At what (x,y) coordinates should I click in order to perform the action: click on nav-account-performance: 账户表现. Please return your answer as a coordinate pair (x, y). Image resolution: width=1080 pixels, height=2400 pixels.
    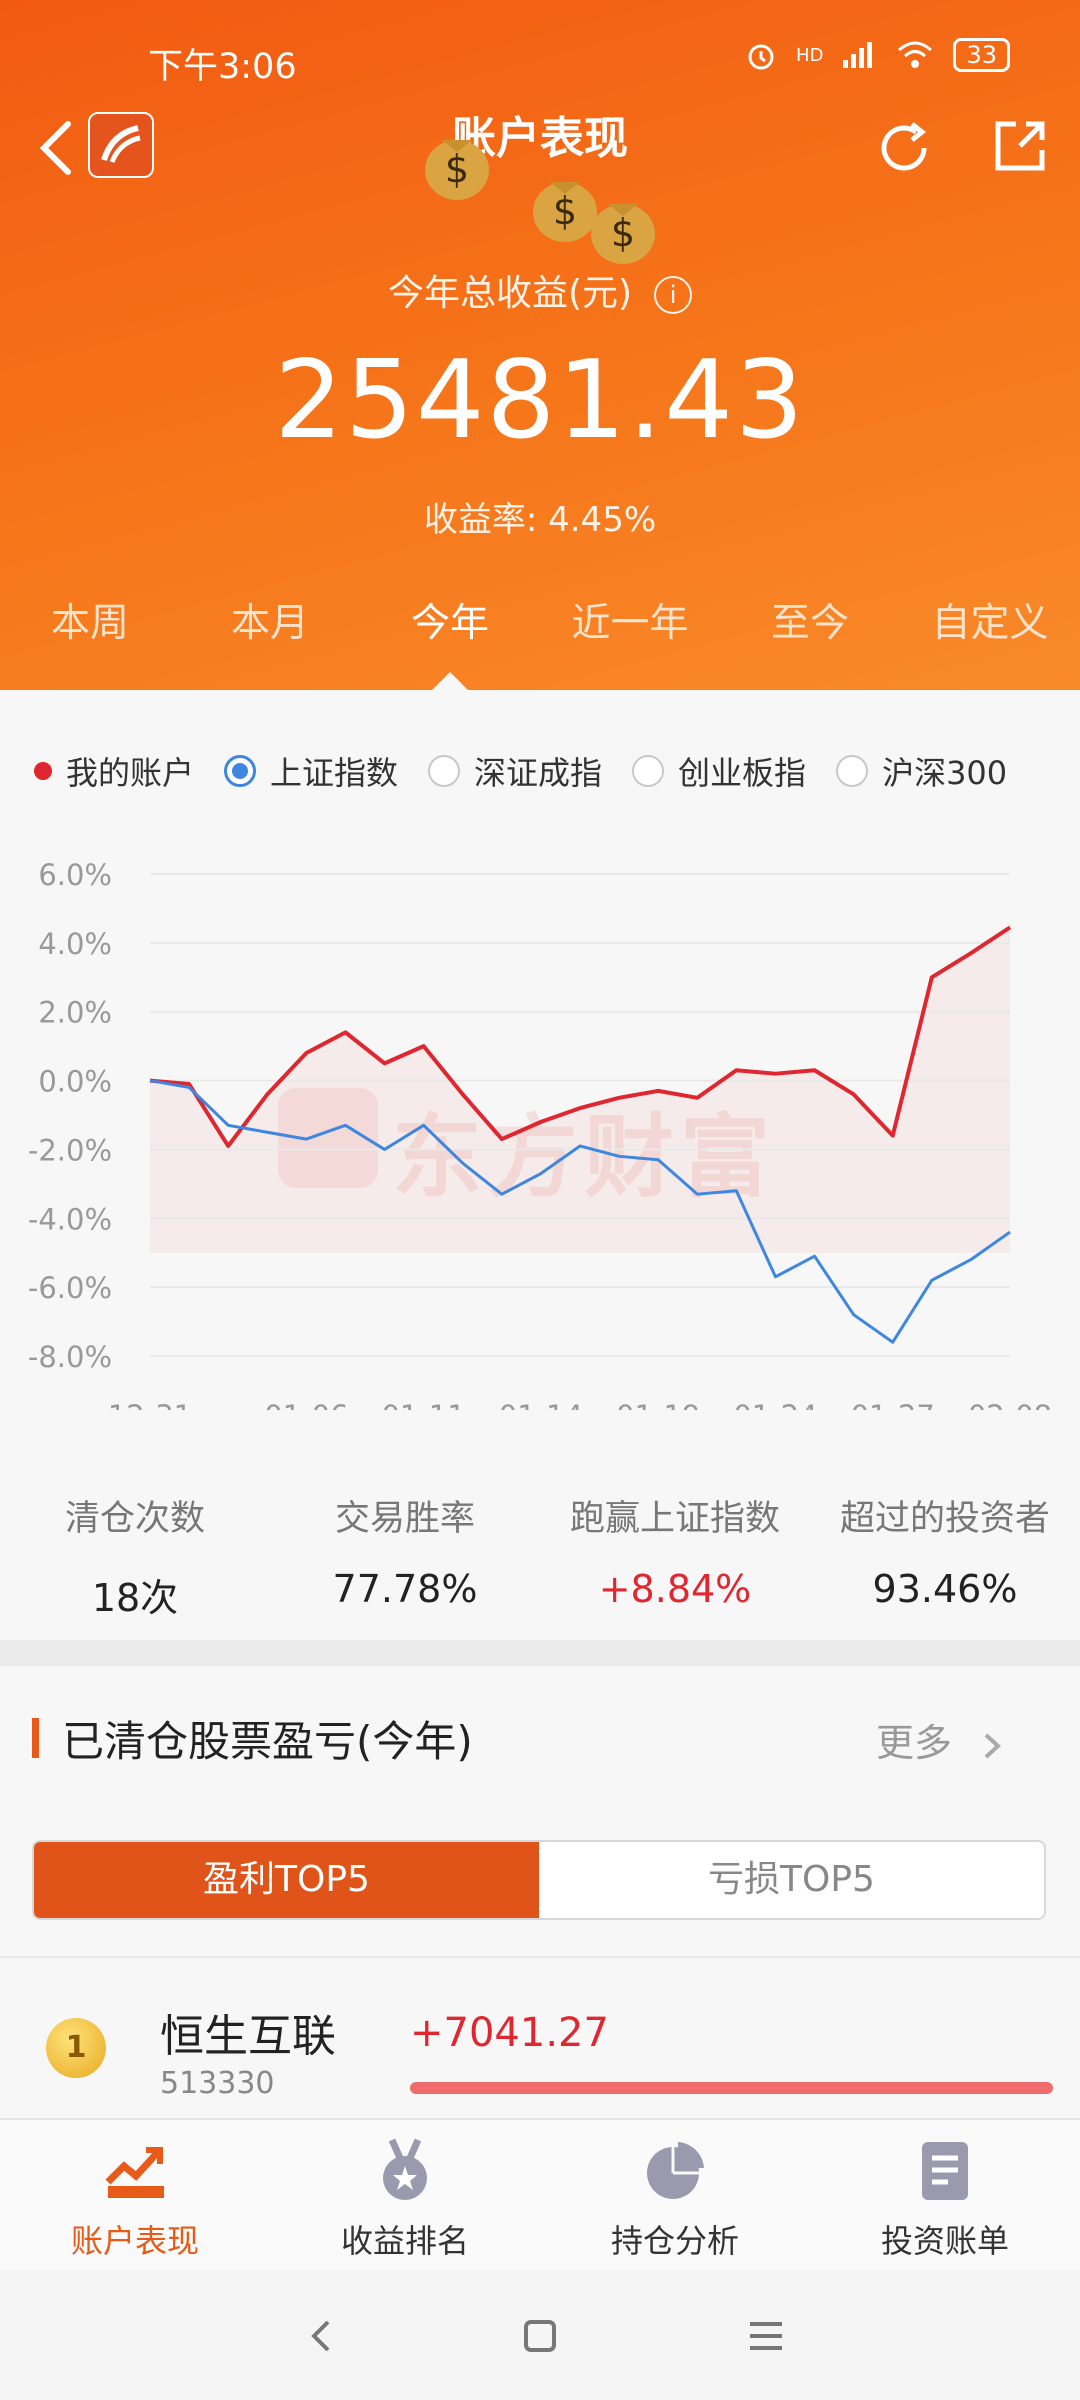
    Looking at the image, I should click on (135, 2196).